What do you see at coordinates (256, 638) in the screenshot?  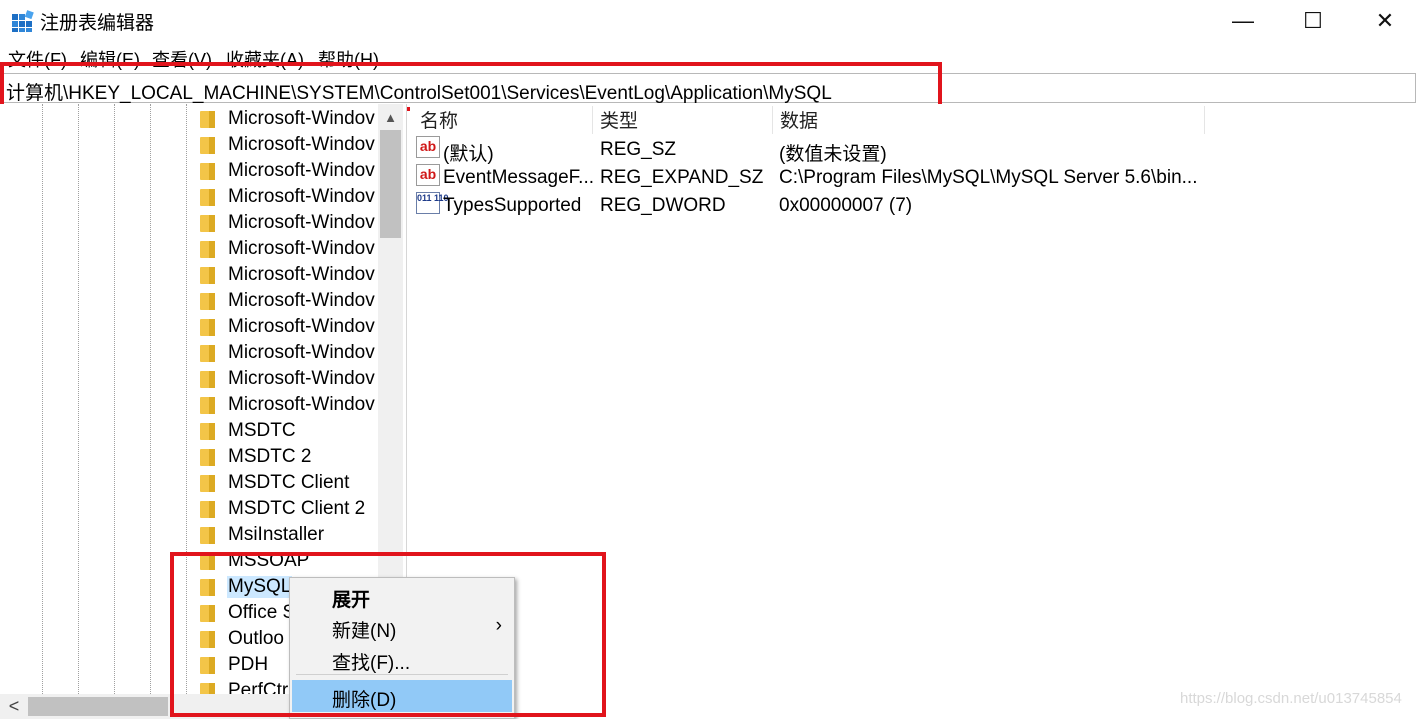 I see `tree-node-label: Outloo` at bounding box center [256, 638].